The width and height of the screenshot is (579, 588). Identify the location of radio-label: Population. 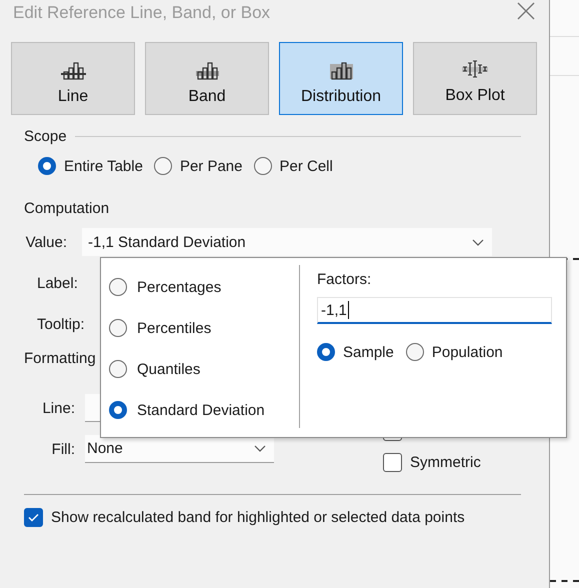
(467, 352).